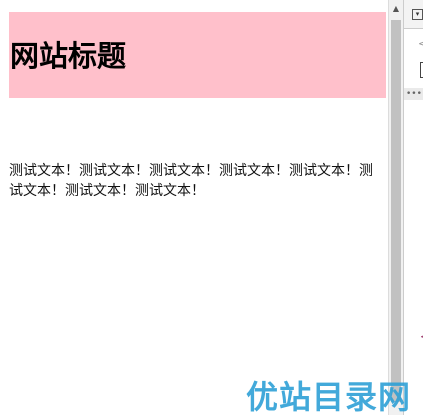  What do you see at coordinates (191, 181) in the screenshot?
I see `body-text: 测试文本！测试文本！测试文本！测试文本！测试文本！测试文本！测试文本！测试文本！` at bounding box center [191, 181].